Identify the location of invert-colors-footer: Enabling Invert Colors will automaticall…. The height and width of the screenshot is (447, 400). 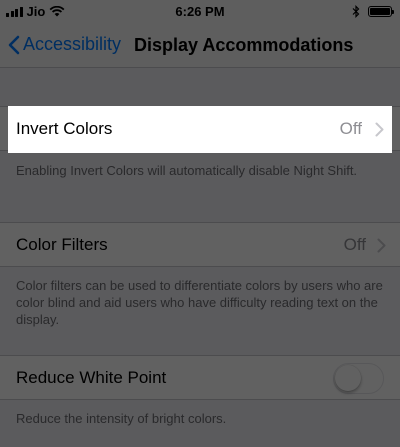
(187, 170).